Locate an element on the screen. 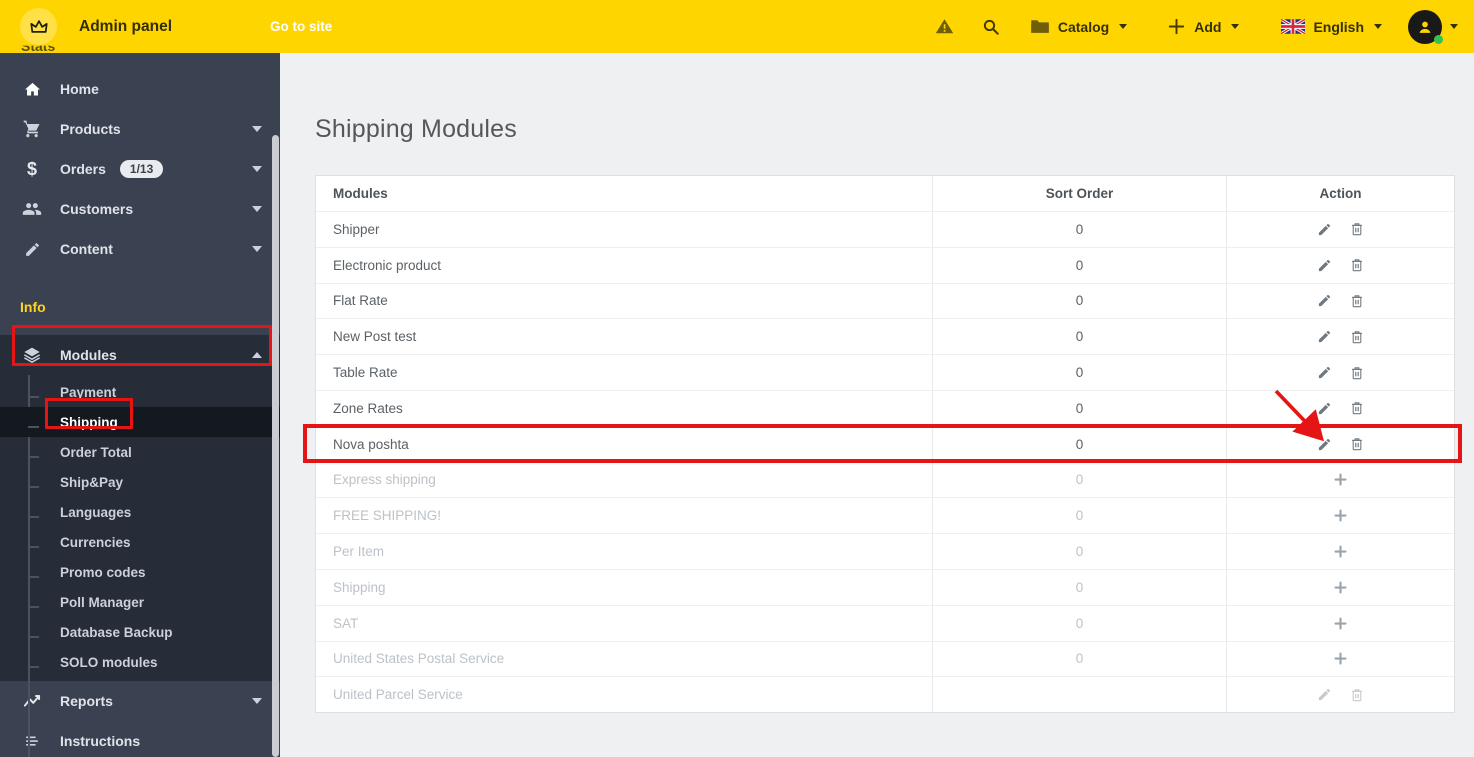 The image size is (1474, 757). sidebar-item-customers: Customers is located at coordinates (140, 209).